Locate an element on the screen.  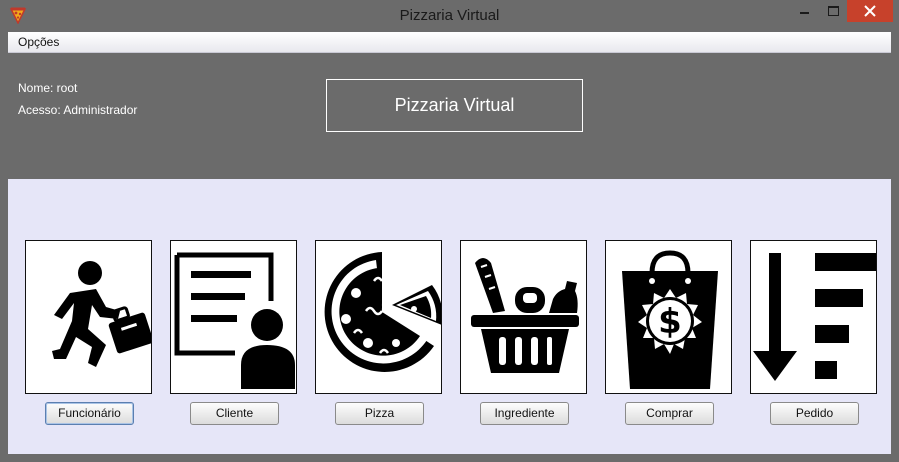
tile-funcionario is located at coordinates (88, 317).